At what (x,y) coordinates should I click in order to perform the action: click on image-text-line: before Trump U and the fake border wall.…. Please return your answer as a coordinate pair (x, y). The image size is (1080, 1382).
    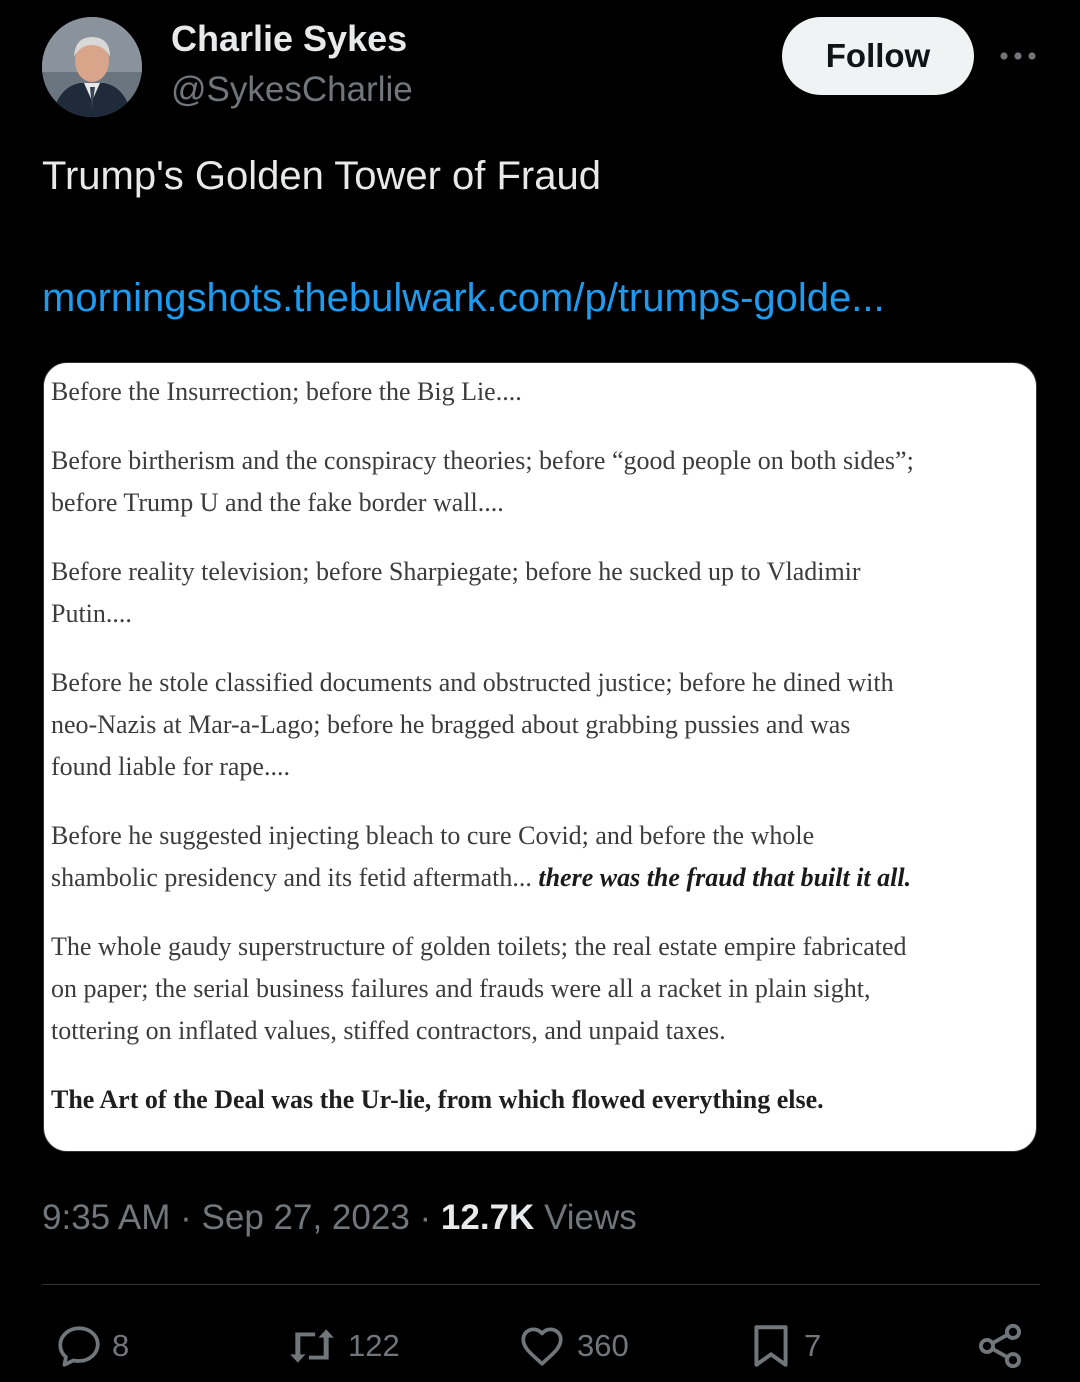
    Looking at the image, I should click on (277, 502).